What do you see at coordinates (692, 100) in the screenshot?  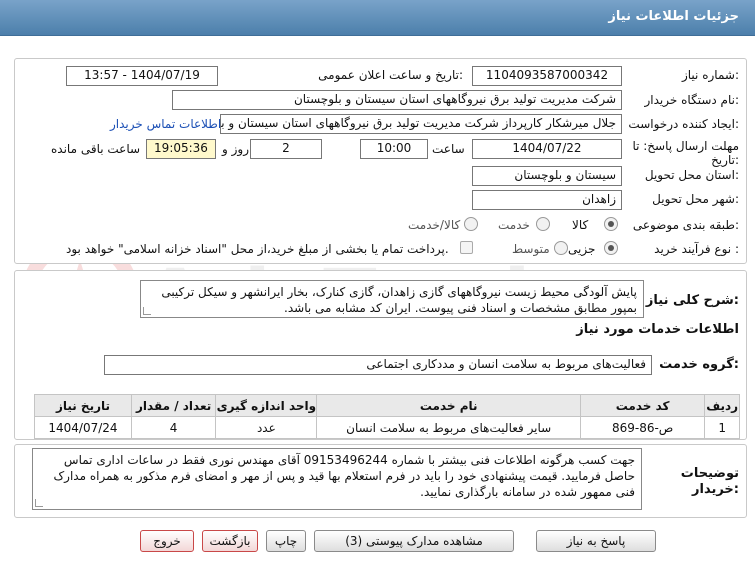 I see `buyer-org-label: نام دستگاه خریدار:` at bounding box center [692, 100].